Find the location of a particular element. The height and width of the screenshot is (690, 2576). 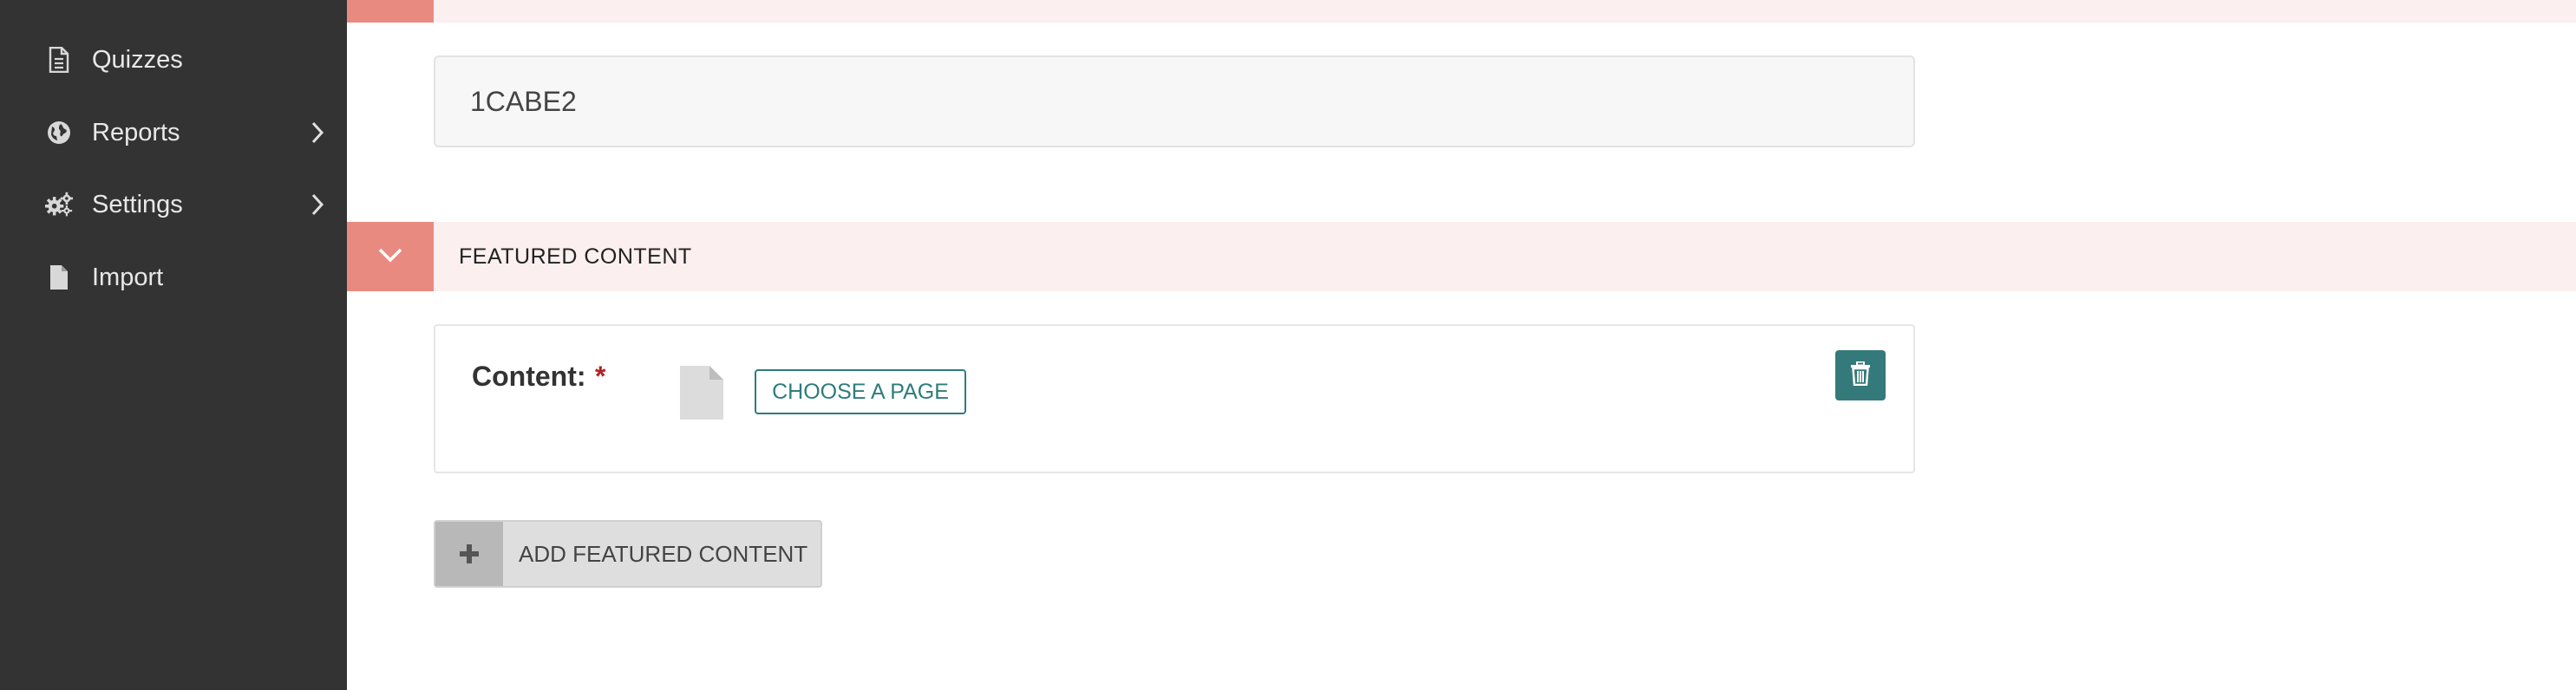

choose-page-button: CHOOSE A PAGE is located at coordinates (860, 391).